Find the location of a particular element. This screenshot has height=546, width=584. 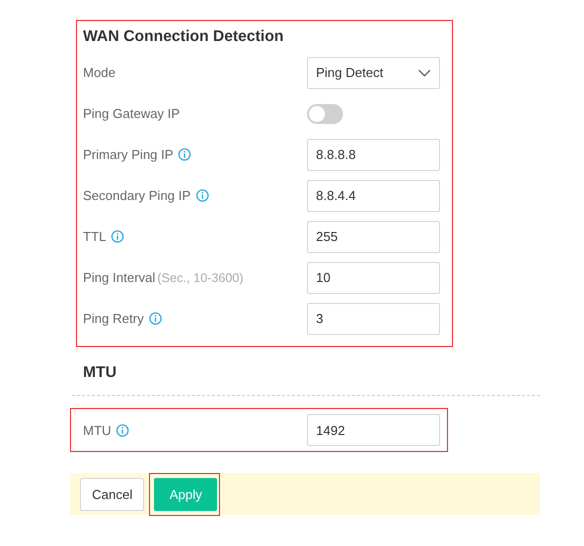

input-field: 255 is located at coordinates (373, 236).